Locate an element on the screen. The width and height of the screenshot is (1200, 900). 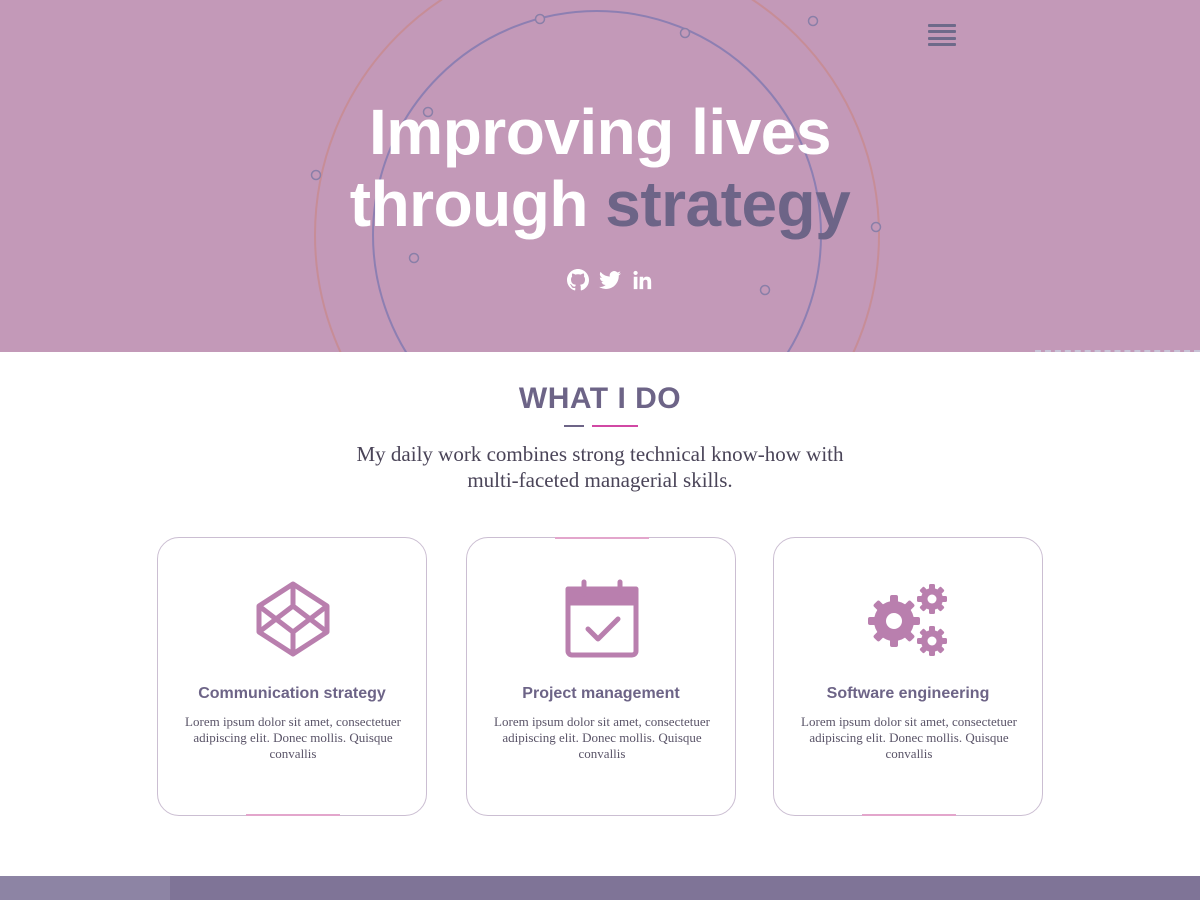
twitter-icon is located at coordinates (610, 280).